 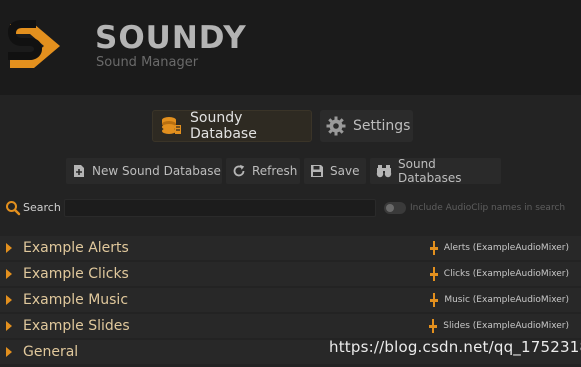 What do you see at coordinates (382, 126) in the screenshot?
I see `tab-label: Settings` at bounding box center [382, 126].